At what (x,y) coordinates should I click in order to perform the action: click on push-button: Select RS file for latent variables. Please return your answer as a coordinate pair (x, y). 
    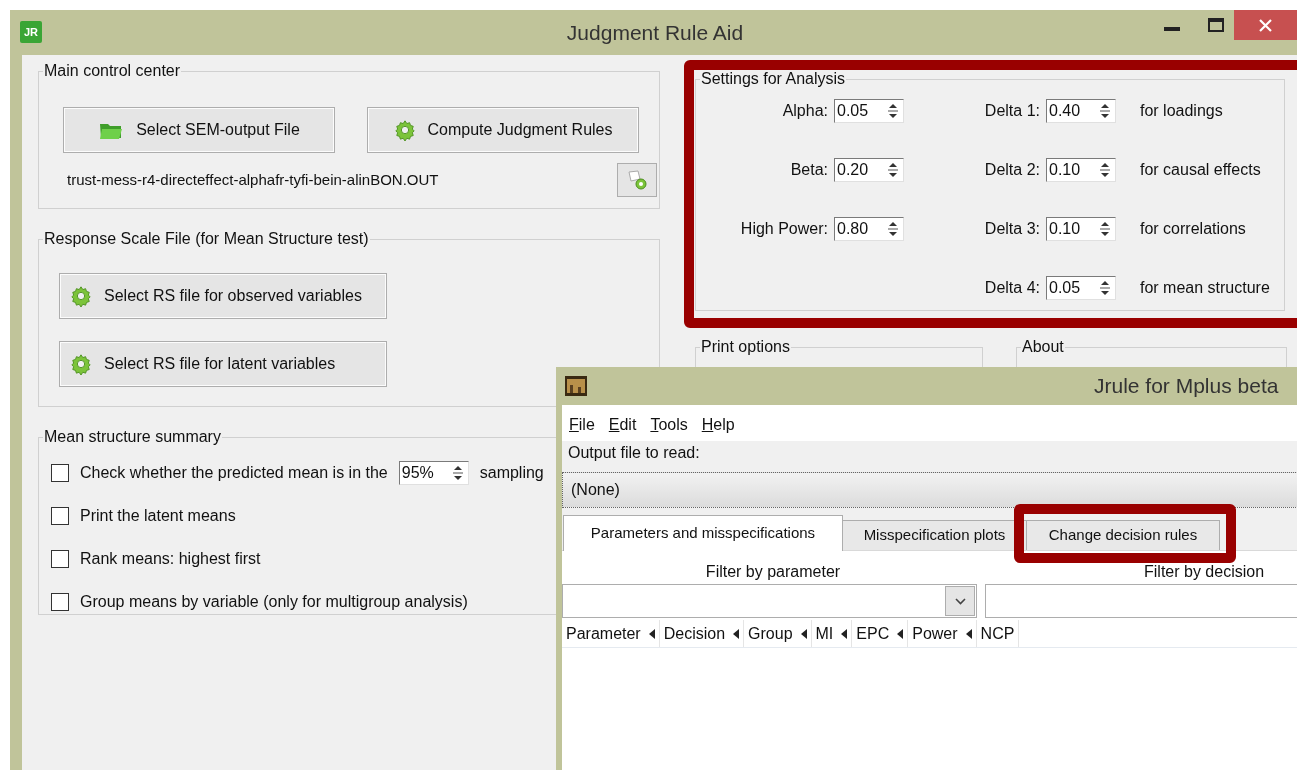
    Looking at the image, I should click on (223, 364).